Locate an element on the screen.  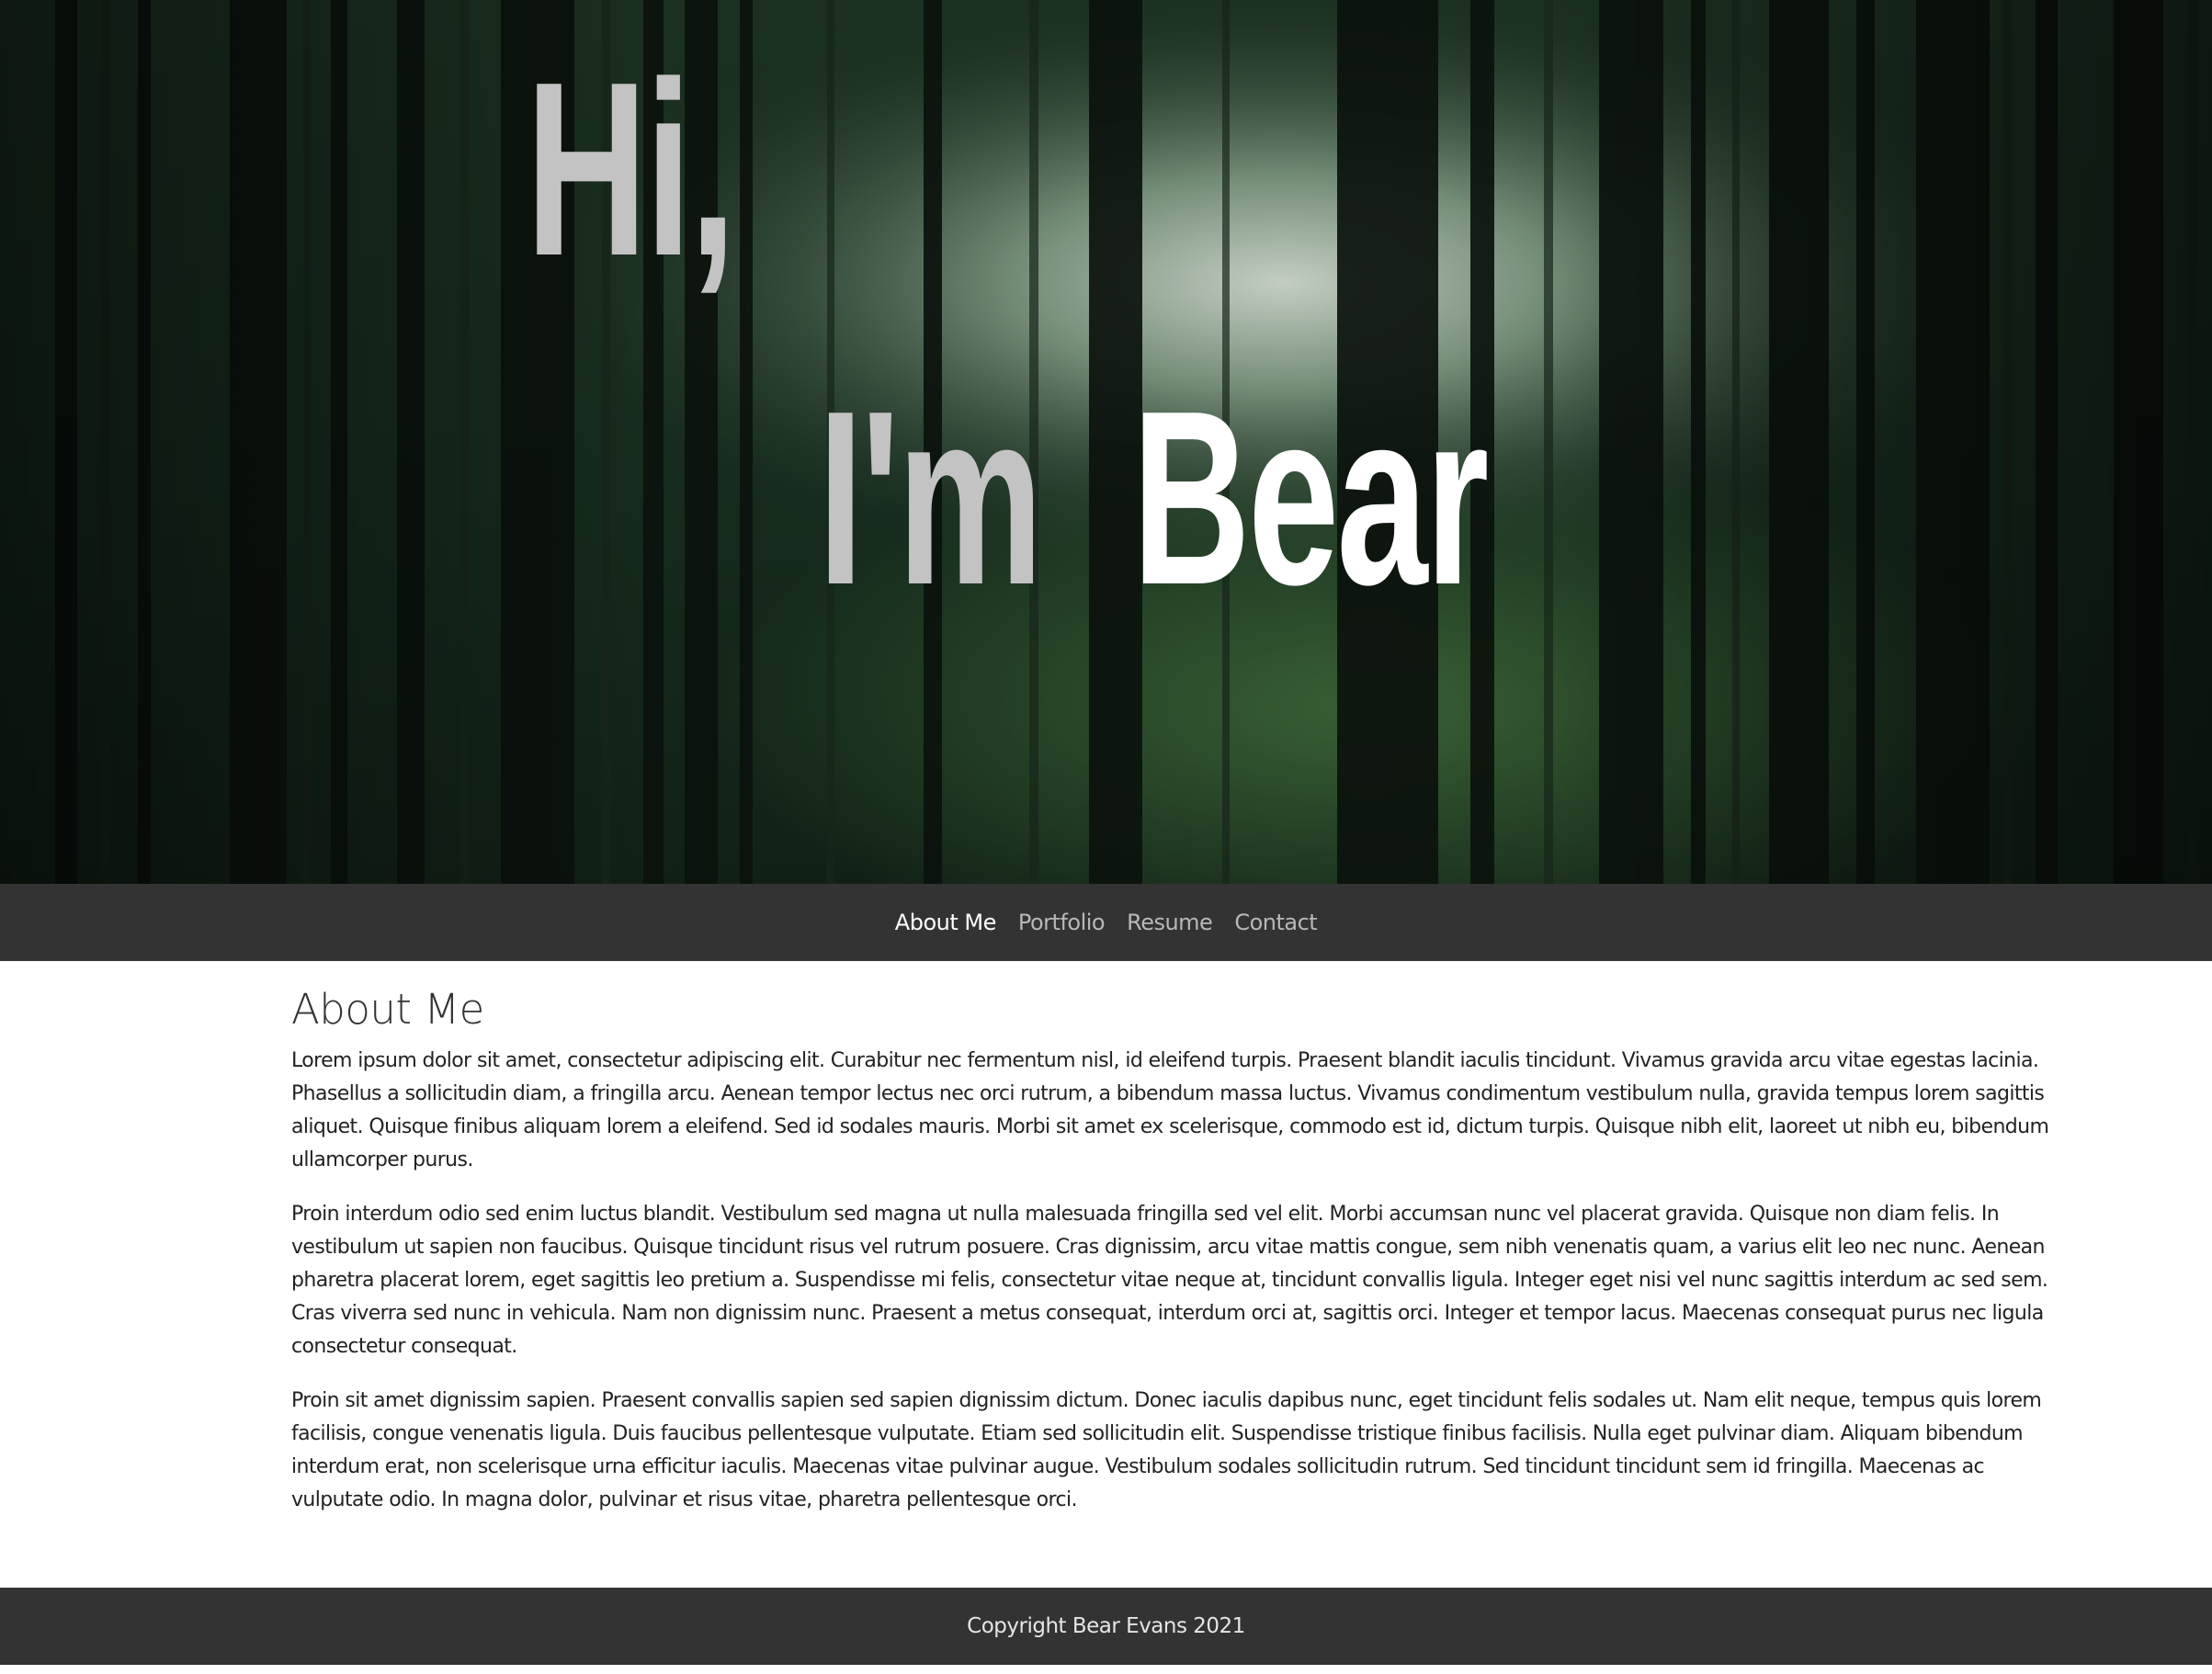
hero-greeting: Hi, is located at coordinates (631, 169).